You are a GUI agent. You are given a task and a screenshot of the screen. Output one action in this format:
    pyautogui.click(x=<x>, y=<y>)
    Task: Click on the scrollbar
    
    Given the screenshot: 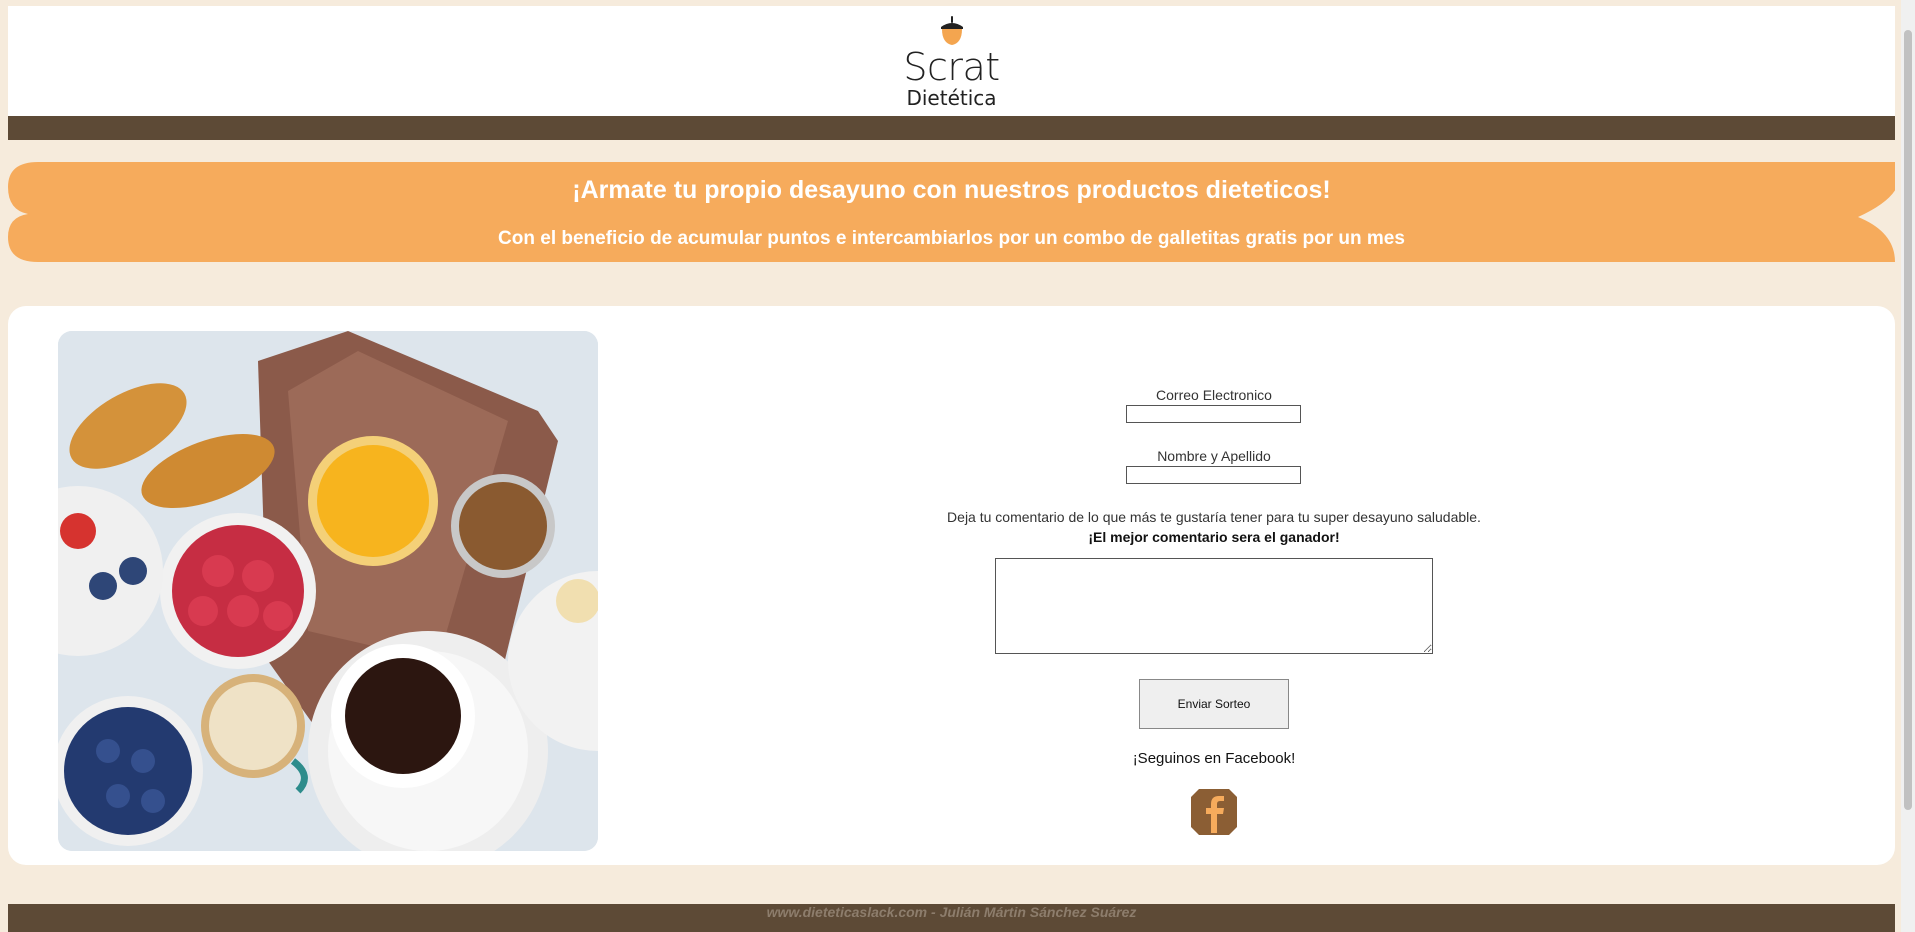 What is the action you would take?
    pyautogui.click(x=1908, y=466)
    